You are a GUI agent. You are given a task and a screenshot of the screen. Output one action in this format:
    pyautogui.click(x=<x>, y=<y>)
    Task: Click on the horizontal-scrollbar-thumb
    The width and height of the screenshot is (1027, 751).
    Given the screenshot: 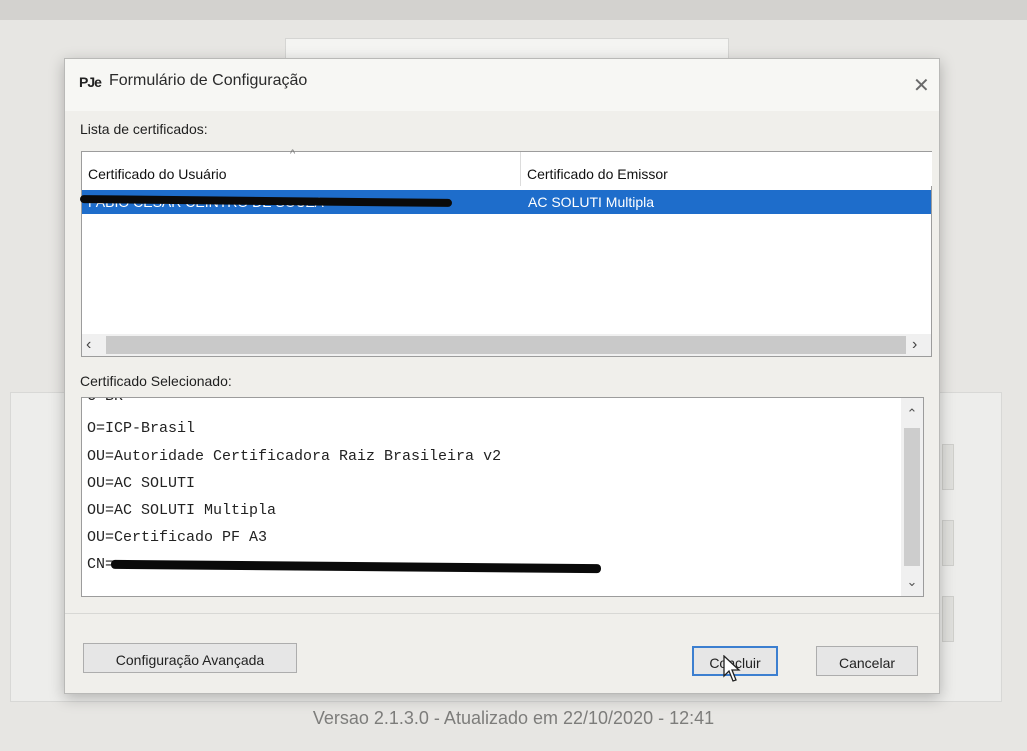 What is the action you would take?
    pyautogui.click(x=506, y=345)
    